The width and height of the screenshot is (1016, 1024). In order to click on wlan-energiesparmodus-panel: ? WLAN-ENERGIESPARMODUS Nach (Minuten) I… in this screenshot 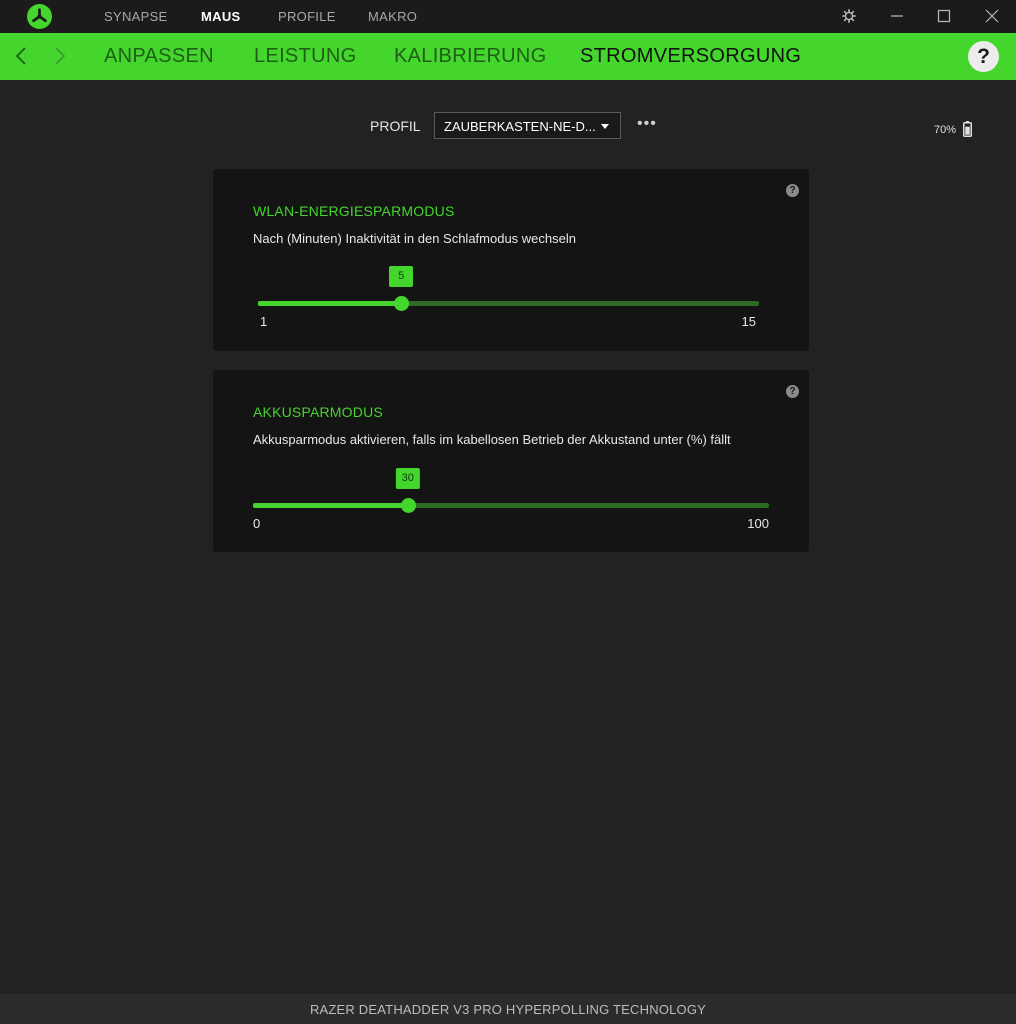, I will do `click(511, 260)`.